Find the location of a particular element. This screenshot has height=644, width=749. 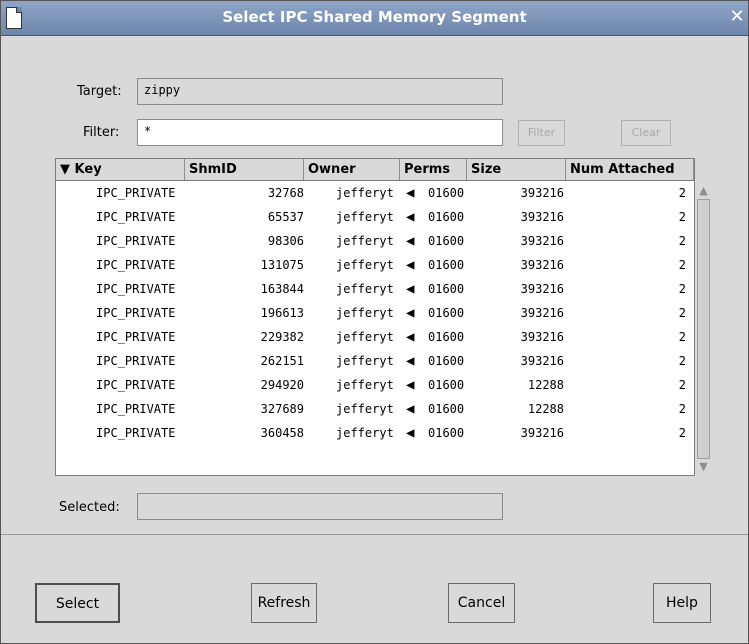

table-scrollbar: ▲ ▼ is located at coordinates (703, 329).